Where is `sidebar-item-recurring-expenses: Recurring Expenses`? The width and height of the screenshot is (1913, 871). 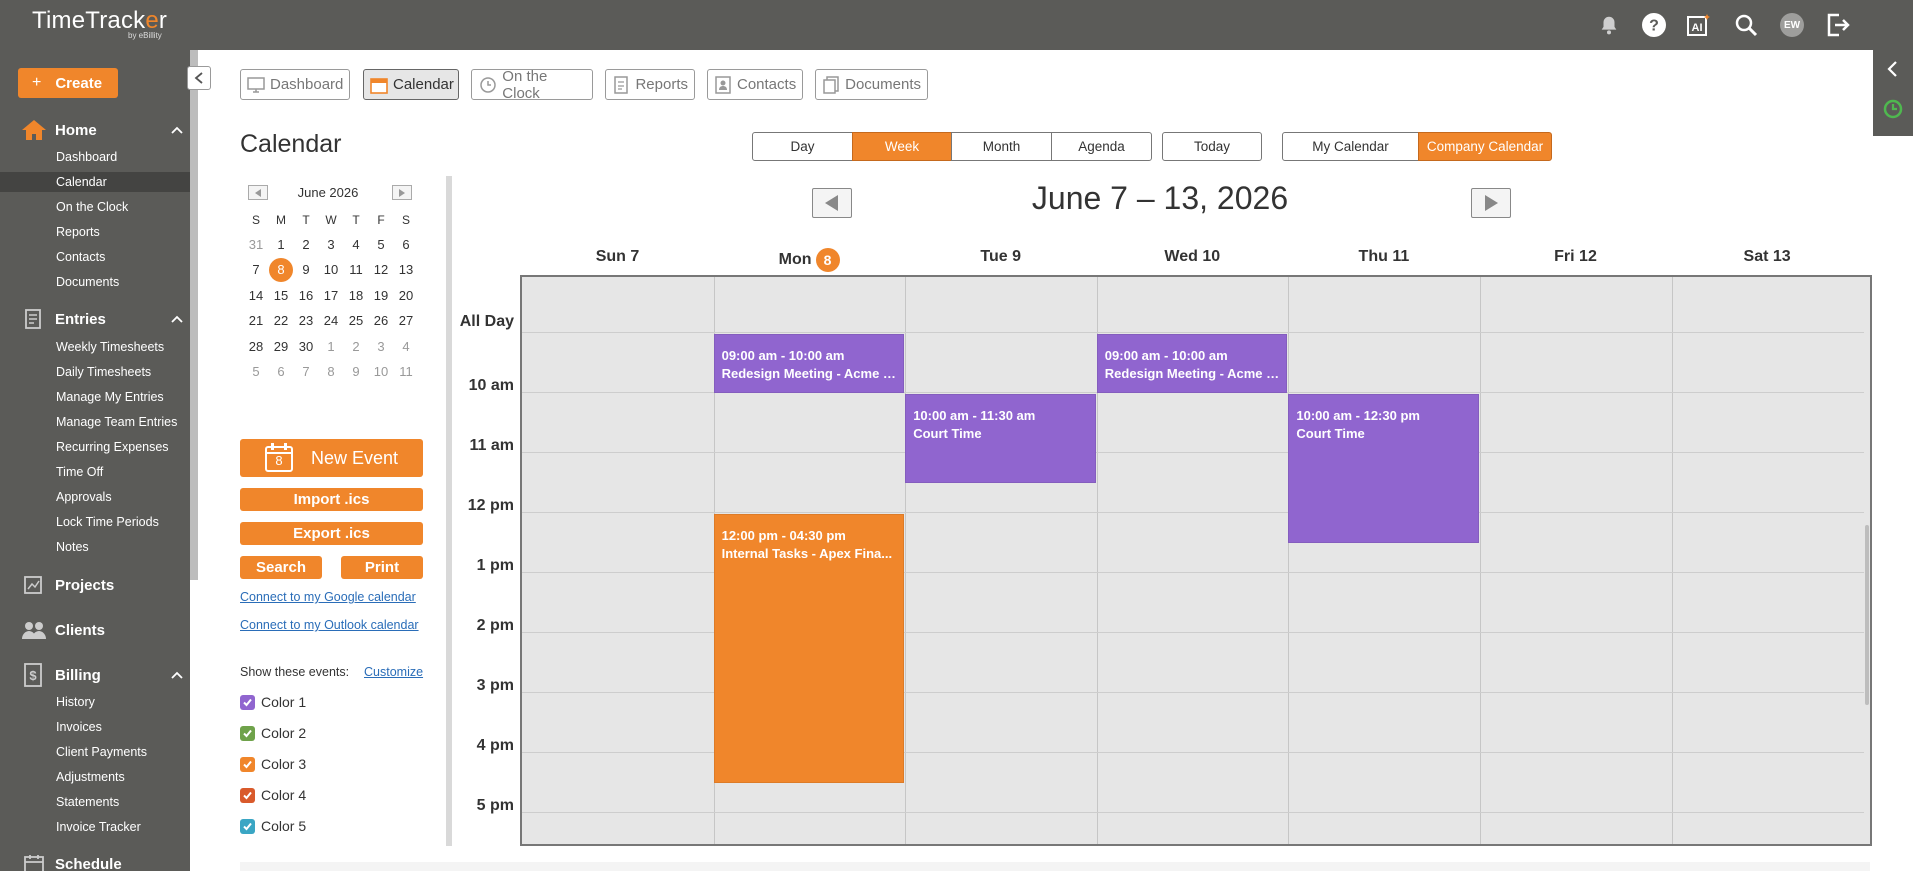 sidebar-item-recurring-expenses: Recurring Expenses is located at coordinates (95, 447).